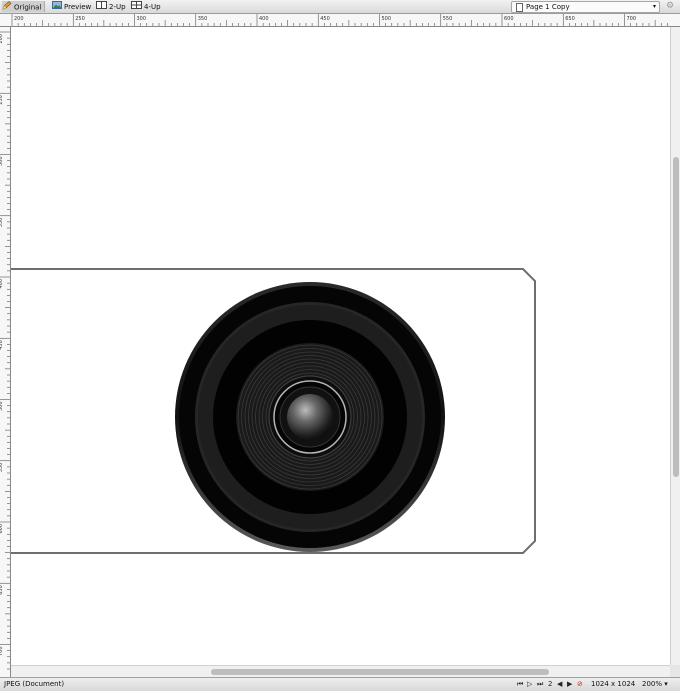  I want to click on next-page-icon: ▶, so click(569, 684).